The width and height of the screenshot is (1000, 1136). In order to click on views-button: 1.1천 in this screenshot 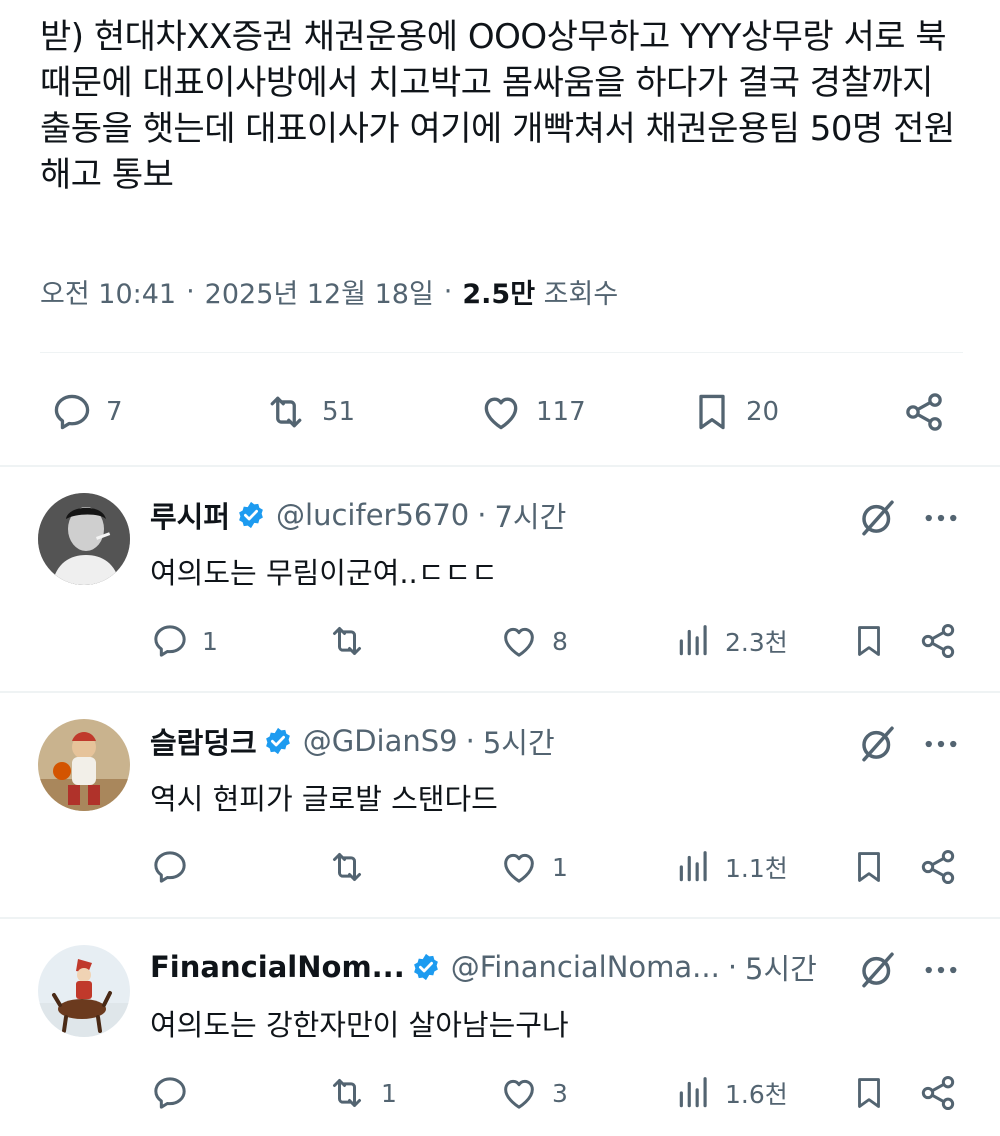, I will do `click(731, 867)`.